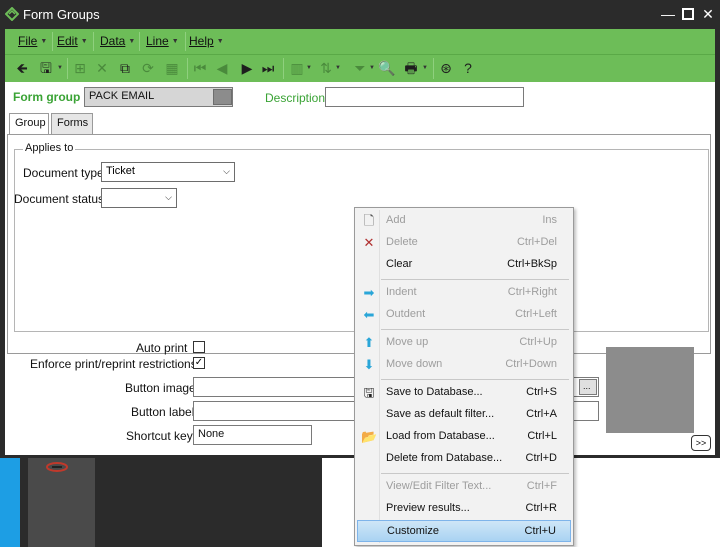  What do you see at coordinates (168, 172) in the screenshot?
I see `document-type-select: Ticket ⌵` at bounding box center [168, 172].